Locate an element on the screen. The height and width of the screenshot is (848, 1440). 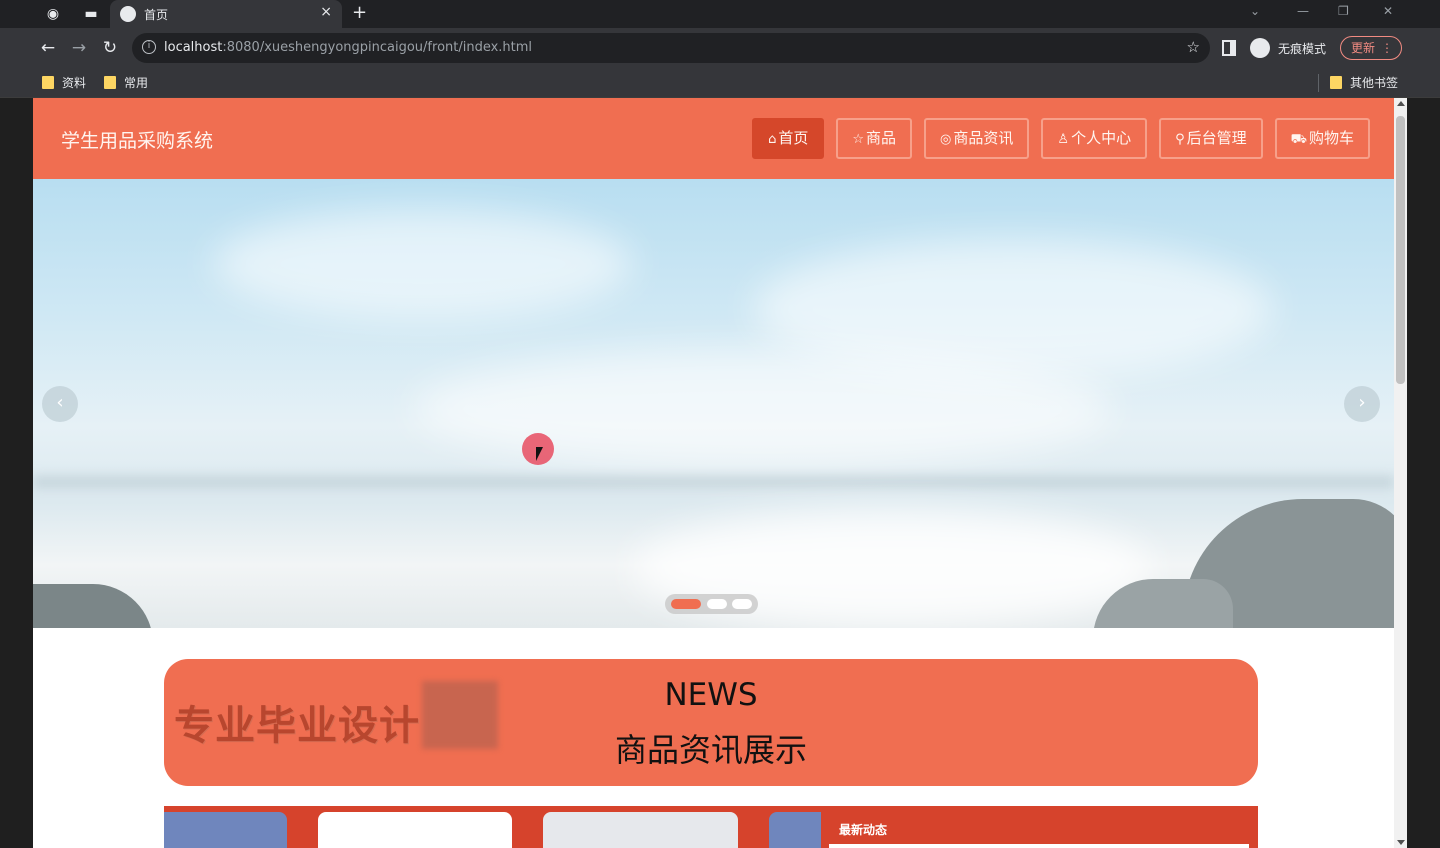
bookmark-label: 常用 is located at coordinates (136, 83).